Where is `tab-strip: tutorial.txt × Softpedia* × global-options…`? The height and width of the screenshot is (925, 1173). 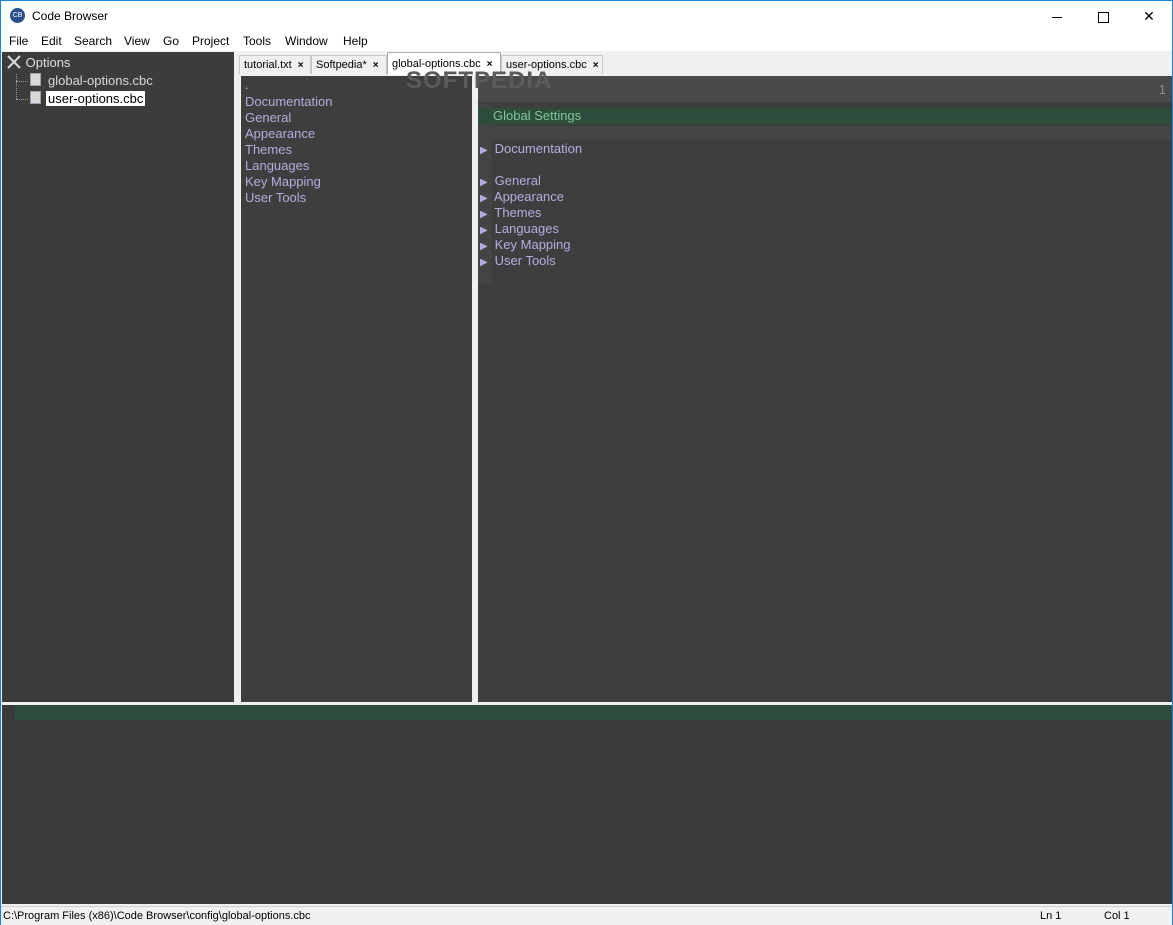 tab-strip: tutorial.txt × Softpedia* × global-options… is located at coordinates (705, 63).